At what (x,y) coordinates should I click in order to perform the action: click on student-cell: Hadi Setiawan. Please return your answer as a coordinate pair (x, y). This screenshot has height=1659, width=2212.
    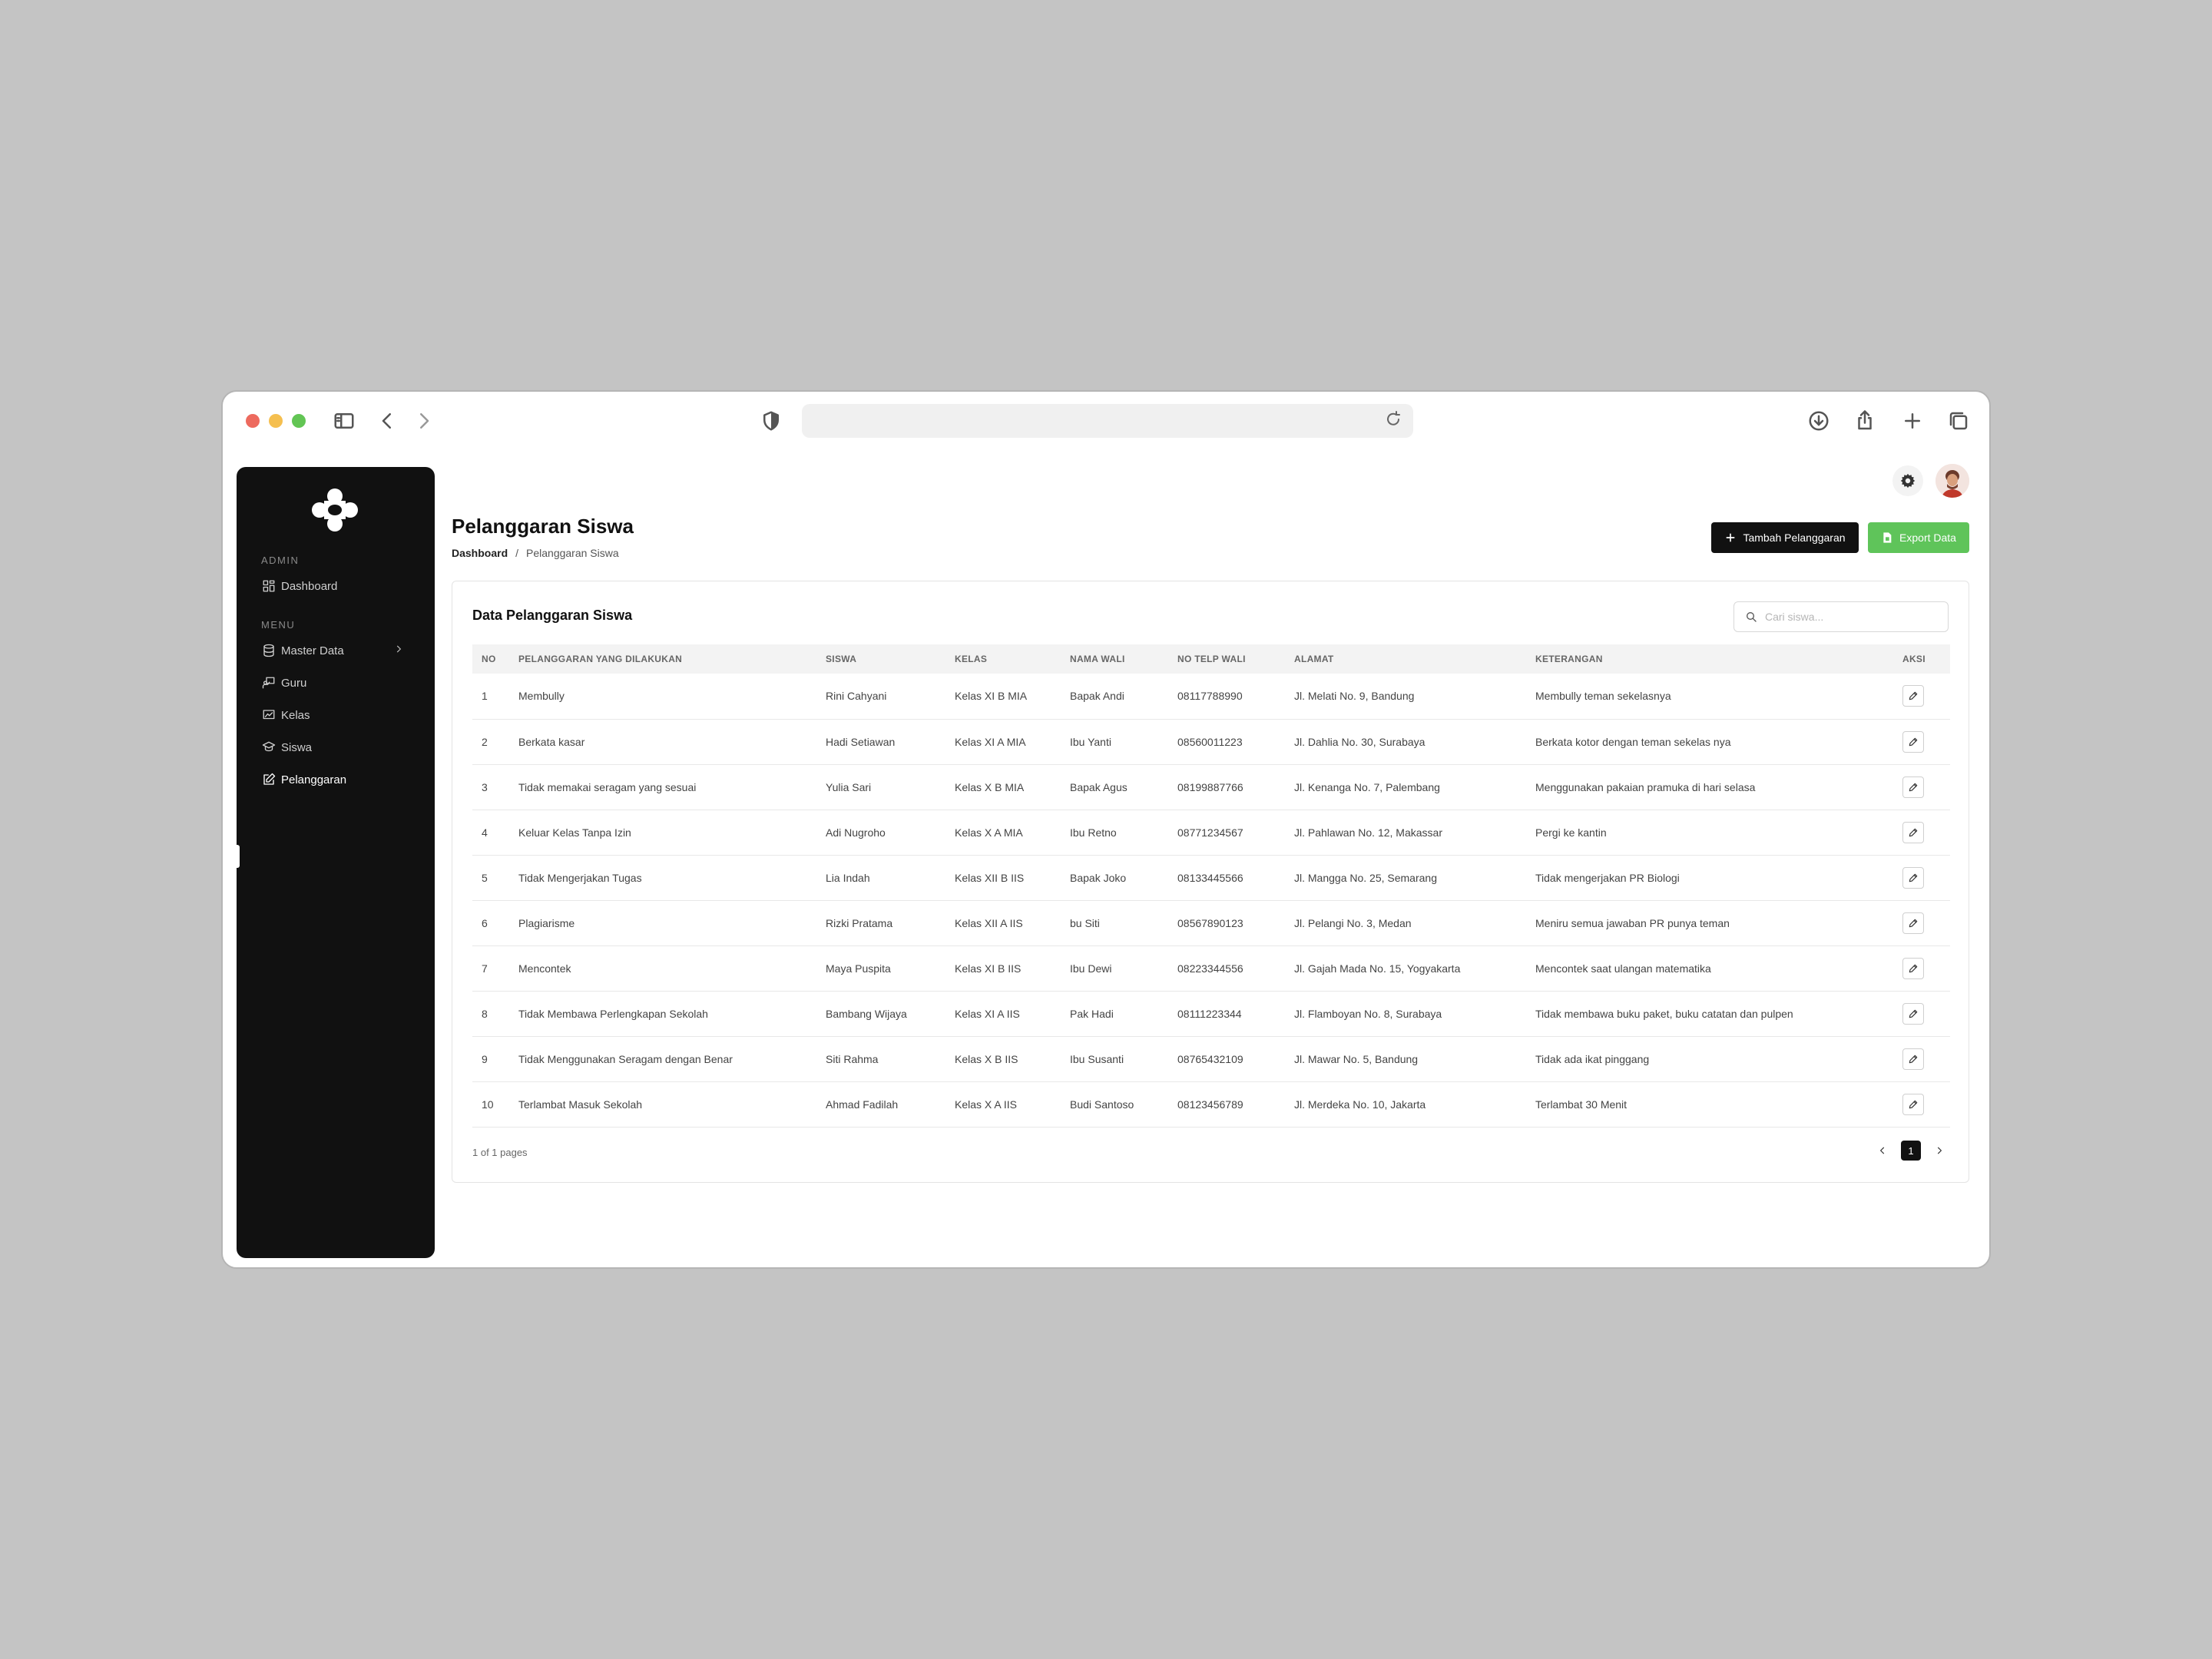
    Looking at the image, I should click on (861, 742).